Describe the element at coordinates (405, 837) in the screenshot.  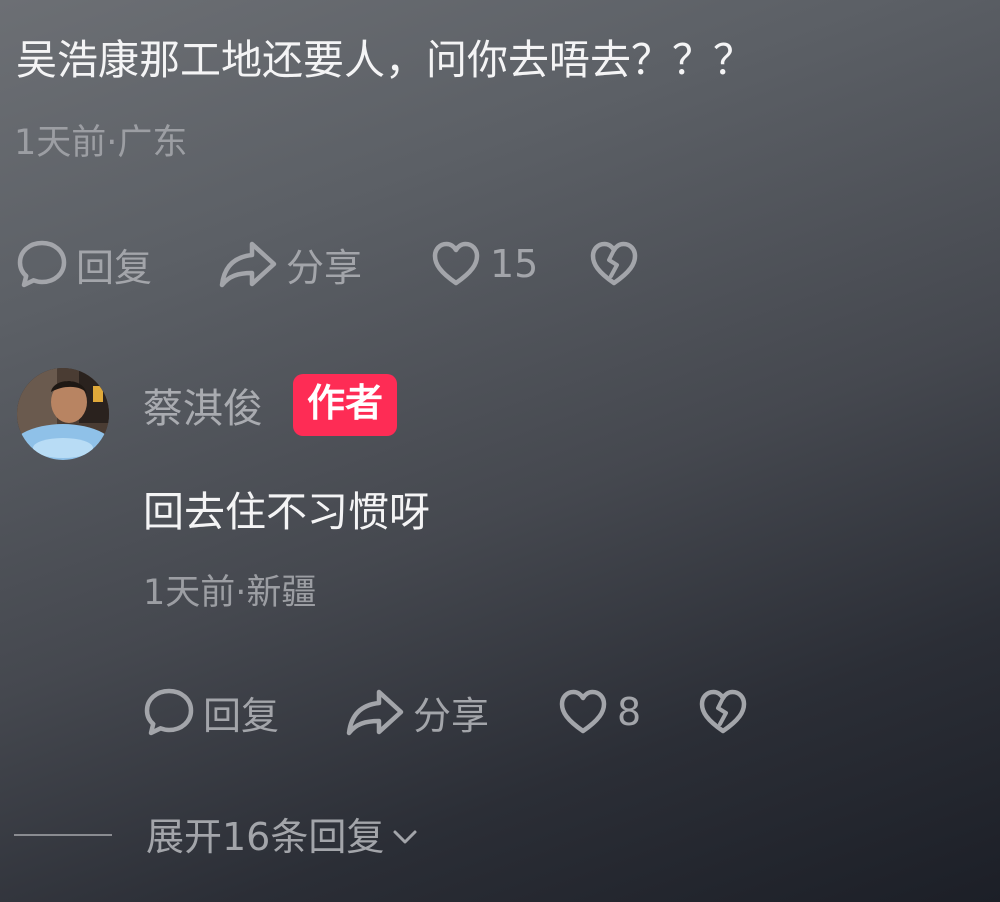
I see `chevron-down-icon` at that location.